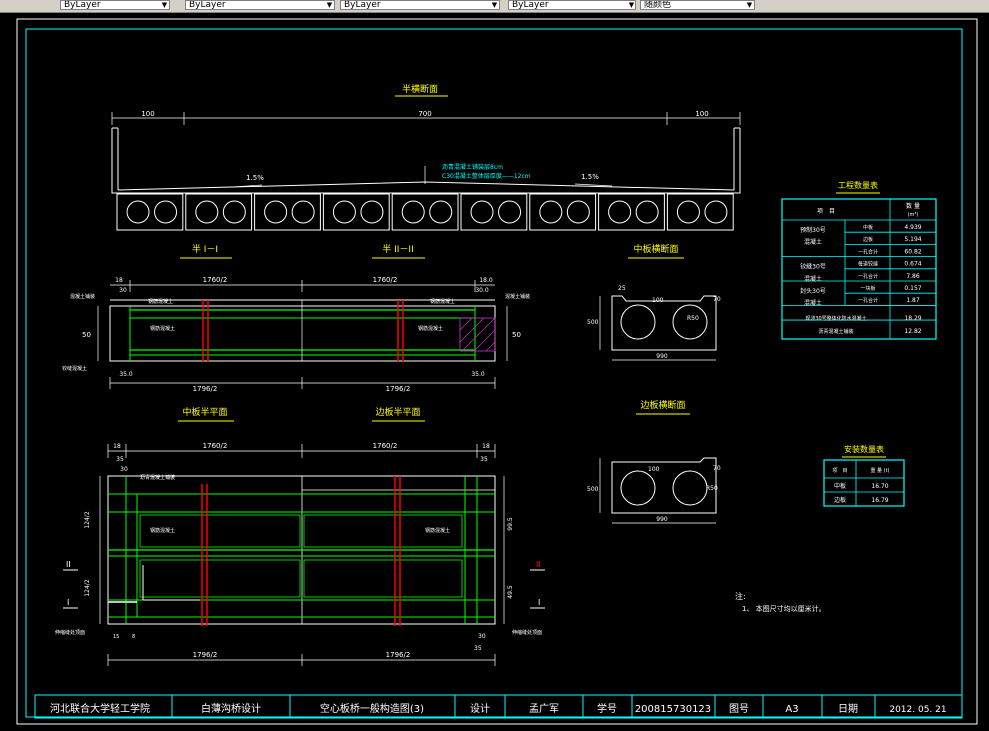 Image resolution: width=989 pixels, height=731 pixels. Describe the element at coordinates (913, 215) in the screenshot. I see `qty-header-unit: (m³)` at that location.